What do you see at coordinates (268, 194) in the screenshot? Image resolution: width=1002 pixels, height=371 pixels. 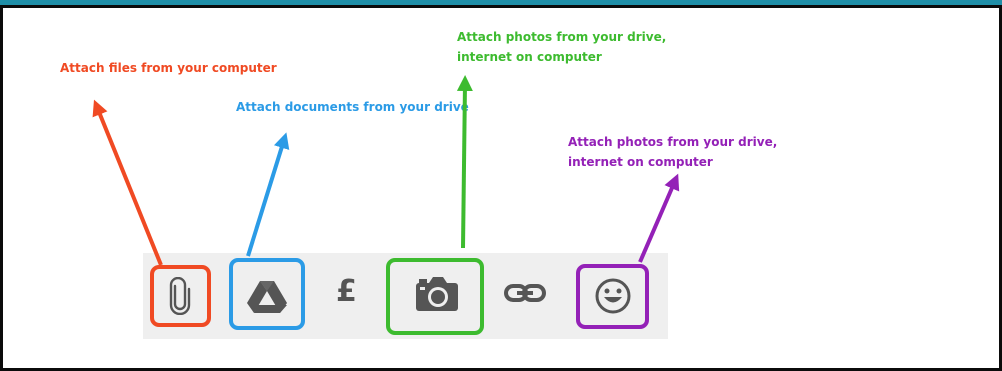 I see `arrow-blue` at bounding box center [268, 194].